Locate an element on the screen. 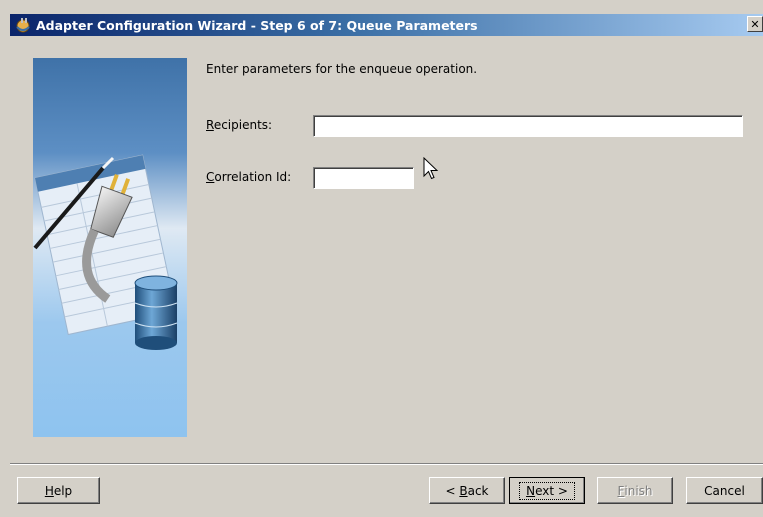 This screenshot has height=517, width=763. recipients-input is located at coordinates (528, 126).